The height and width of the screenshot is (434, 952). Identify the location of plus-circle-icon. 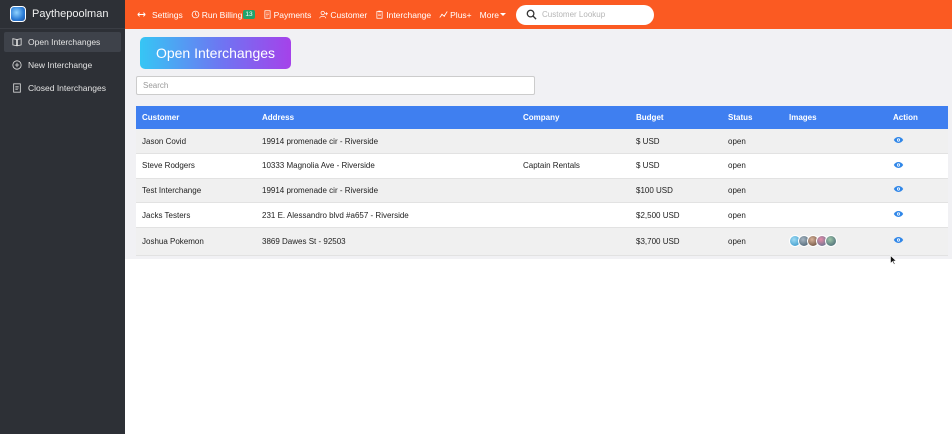
(17, 65).